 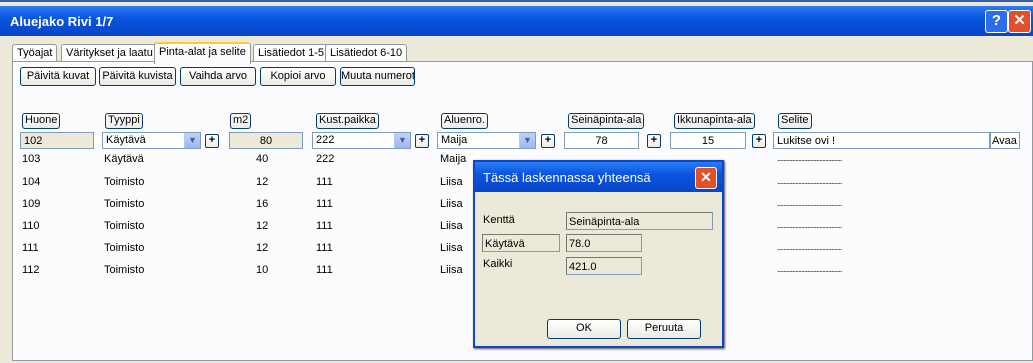 I want to click on cell-kust: 222, so click(x=325, y=159).